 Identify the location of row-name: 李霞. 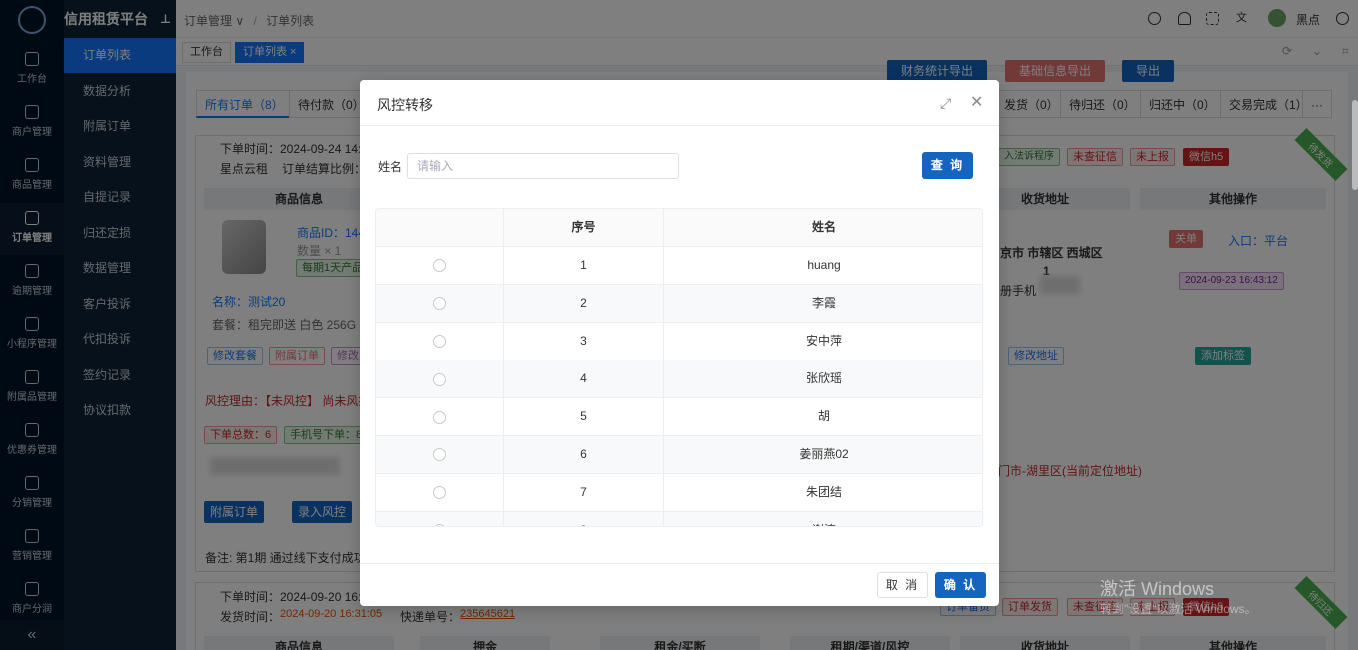
(823, 302).